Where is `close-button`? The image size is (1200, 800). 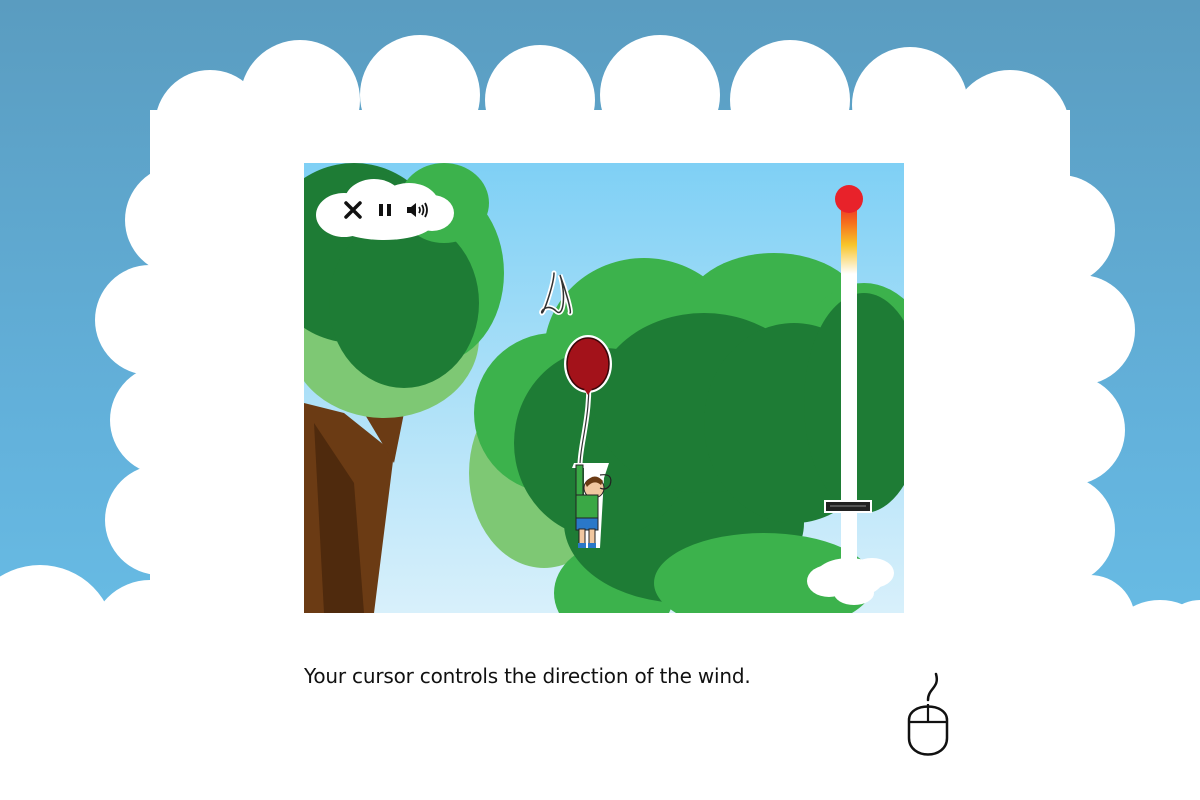 close-button is located at coordinates (353, 210).